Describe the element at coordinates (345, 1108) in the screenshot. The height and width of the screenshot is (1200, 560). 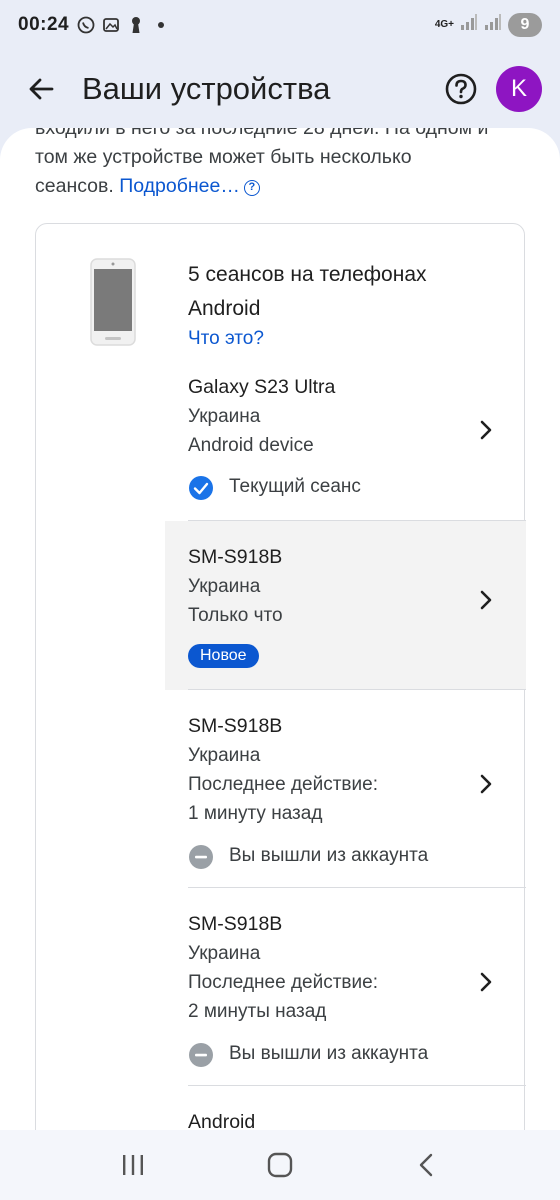
I see `session-item: Android` at that location.